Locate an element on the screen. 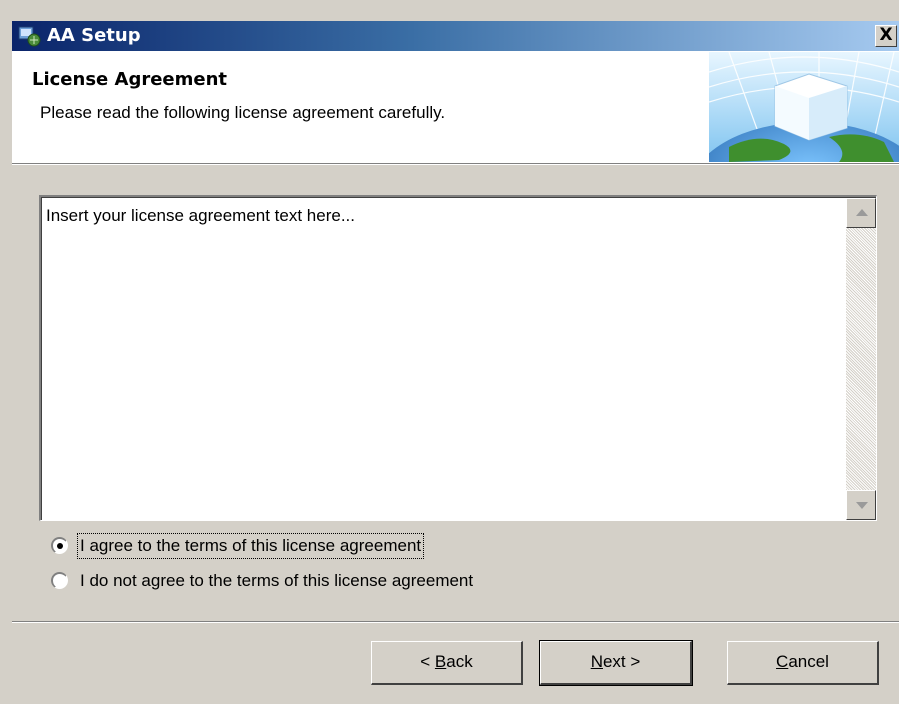  scroll-down-arrow-icon is located at coordinates (862, 505).